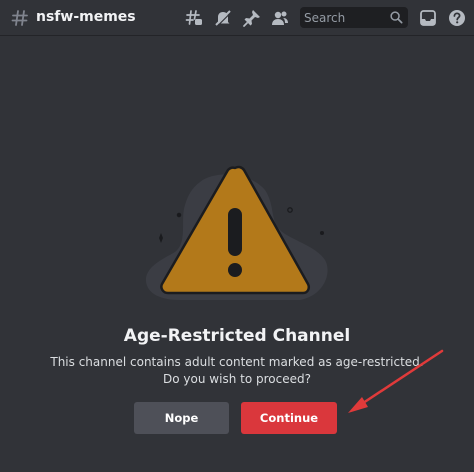 The width and height of the screenshot is (474, 472). Describe the element at coordinates (396, 17) in the screenshot. I see `search-icon` at that location.